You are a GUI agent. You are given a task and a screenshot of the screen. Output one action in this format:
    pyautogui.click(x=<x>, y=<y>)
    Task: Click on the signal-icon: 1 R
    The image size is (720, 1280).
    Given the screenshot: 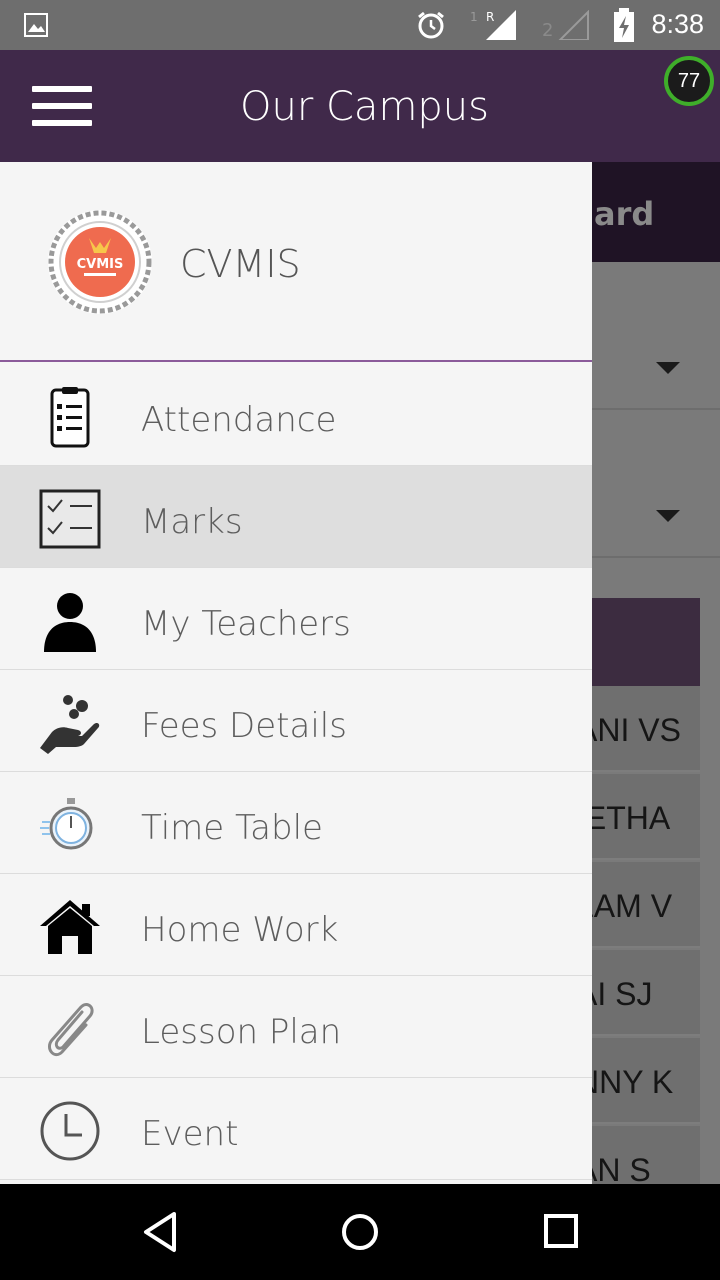 What is the action you would take?
    pyautogui.click(x=493, y=25)
    